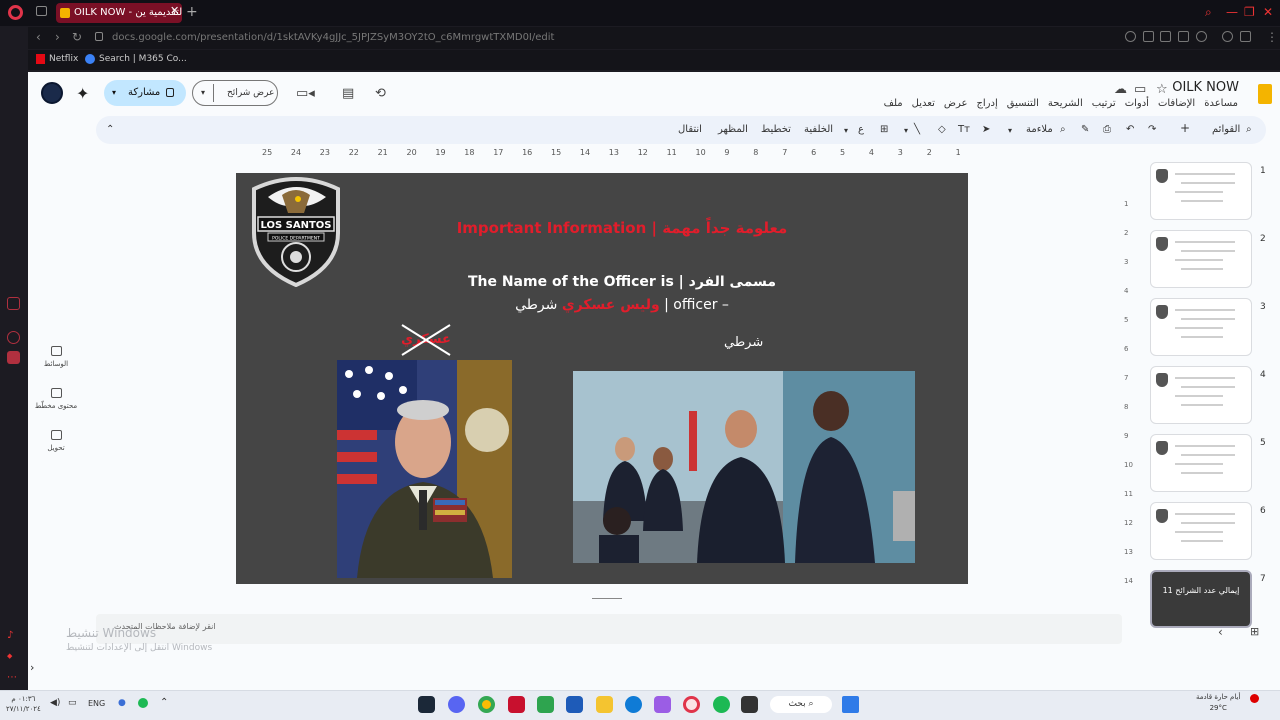  I want to click on search-icon: ⌕, so click(1208, 12).